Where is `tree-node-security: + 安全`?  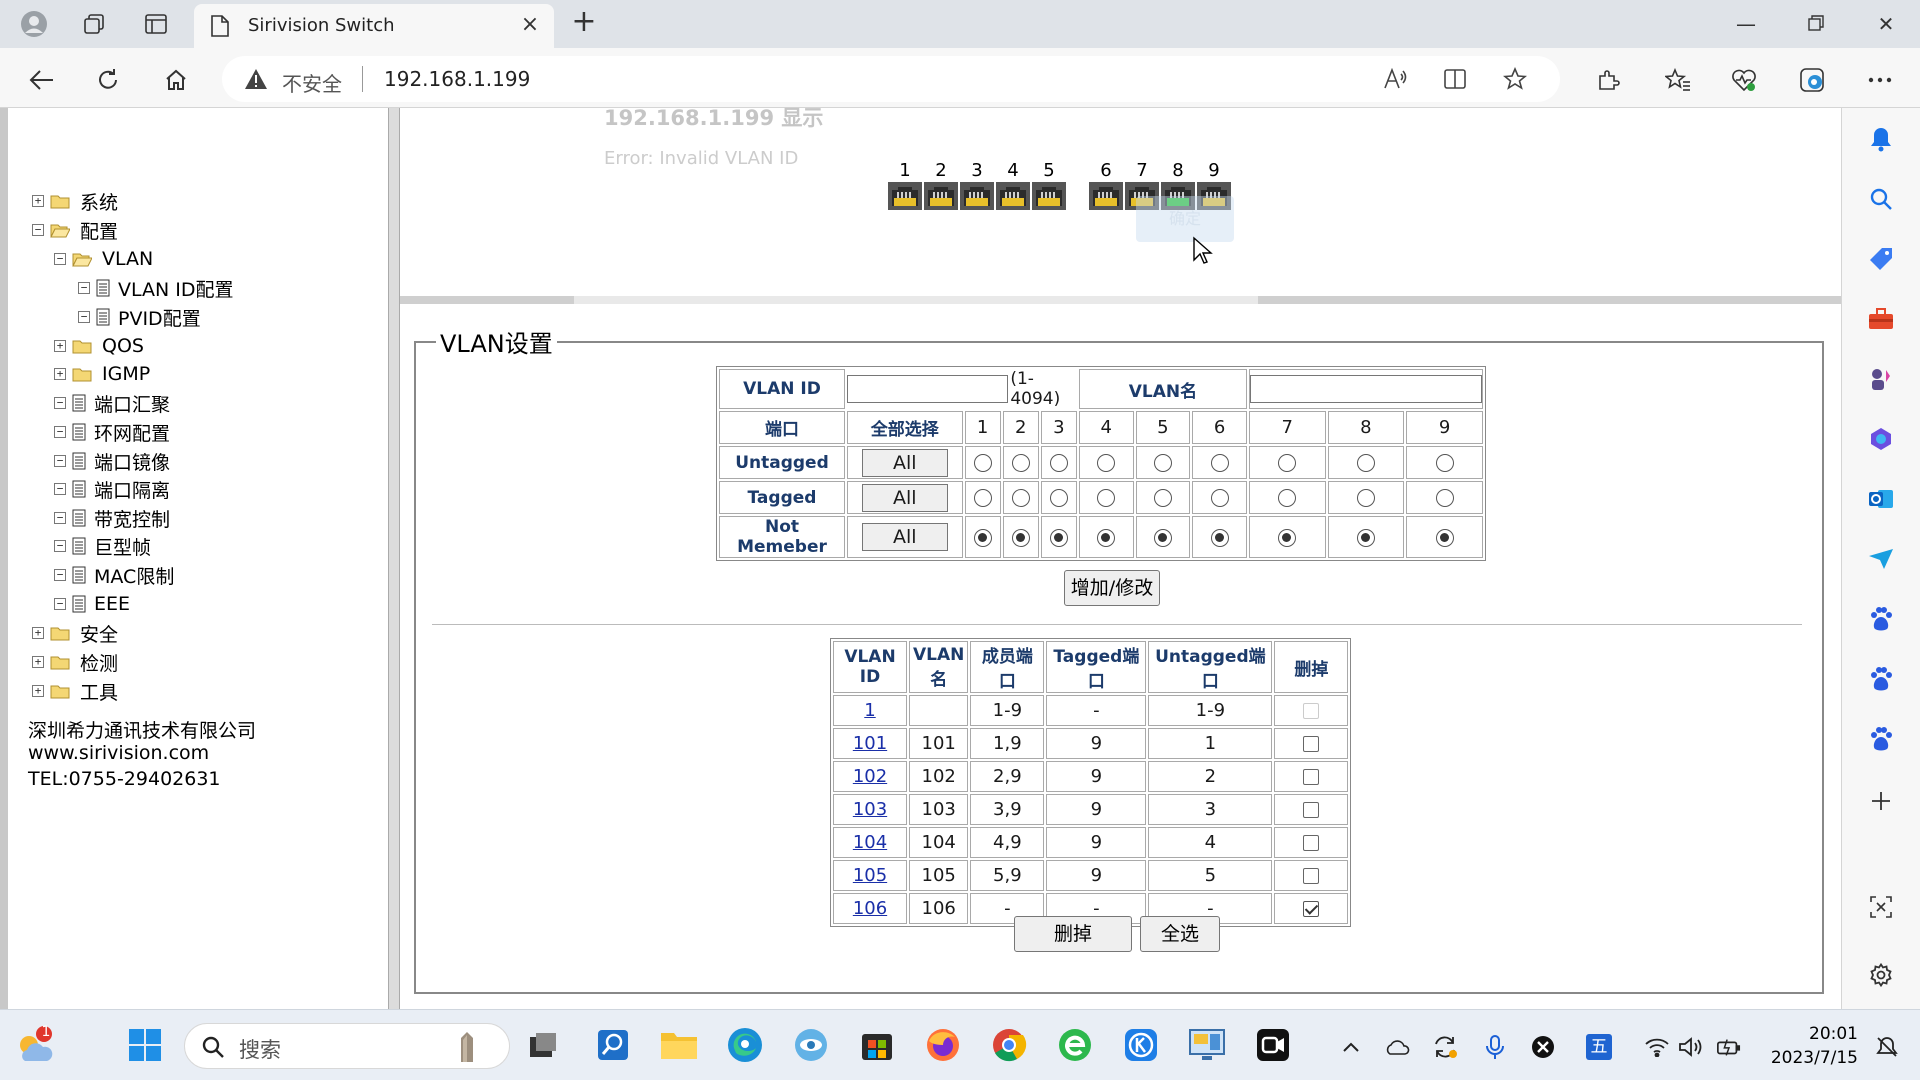 tree-node-security: + 安全 is located at coordinates (75, 633).